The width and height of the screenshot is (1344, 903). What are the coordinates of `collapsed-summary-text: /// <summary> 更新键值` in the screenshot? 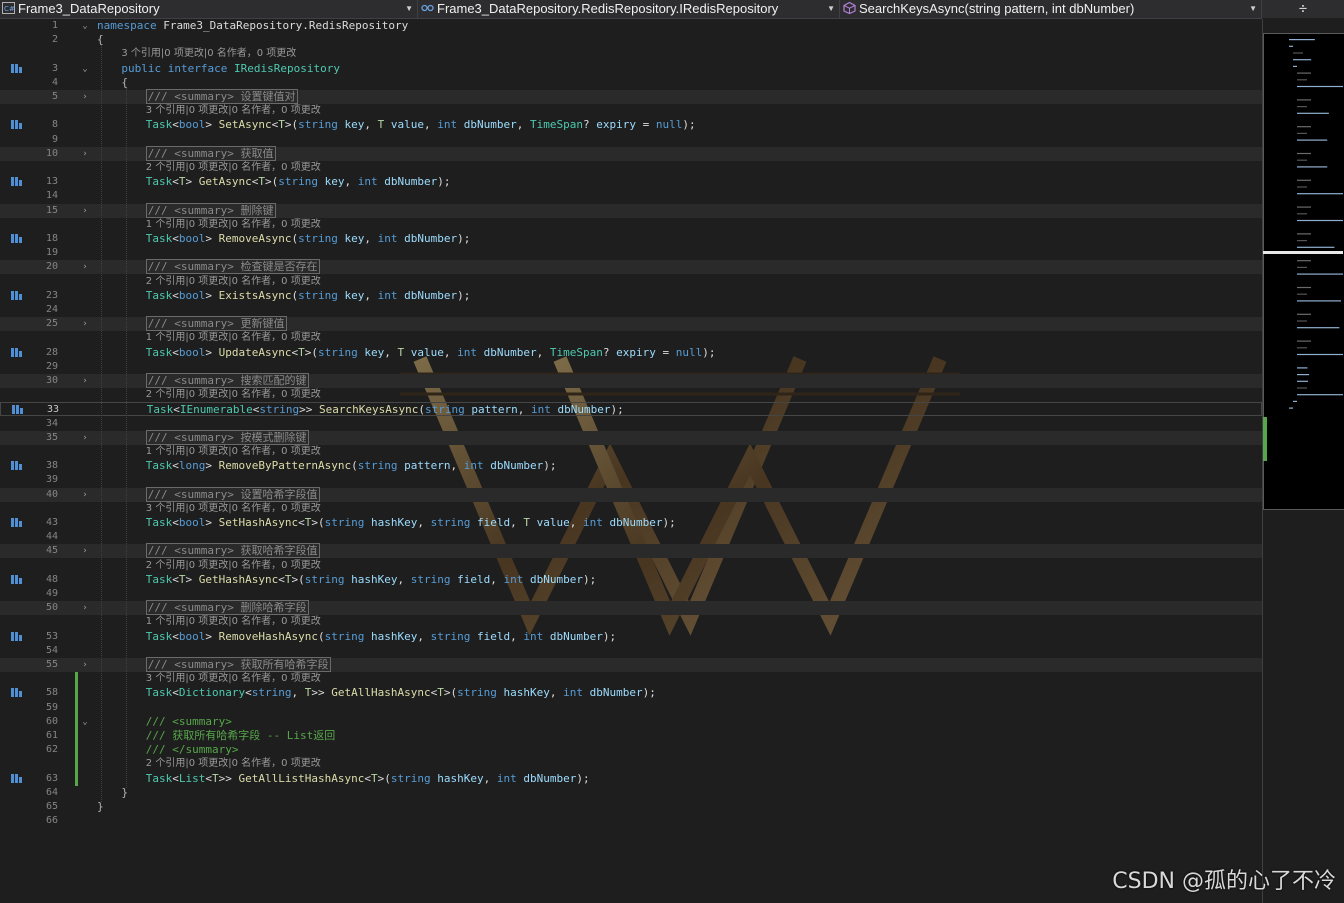 It's located at (216, 324).